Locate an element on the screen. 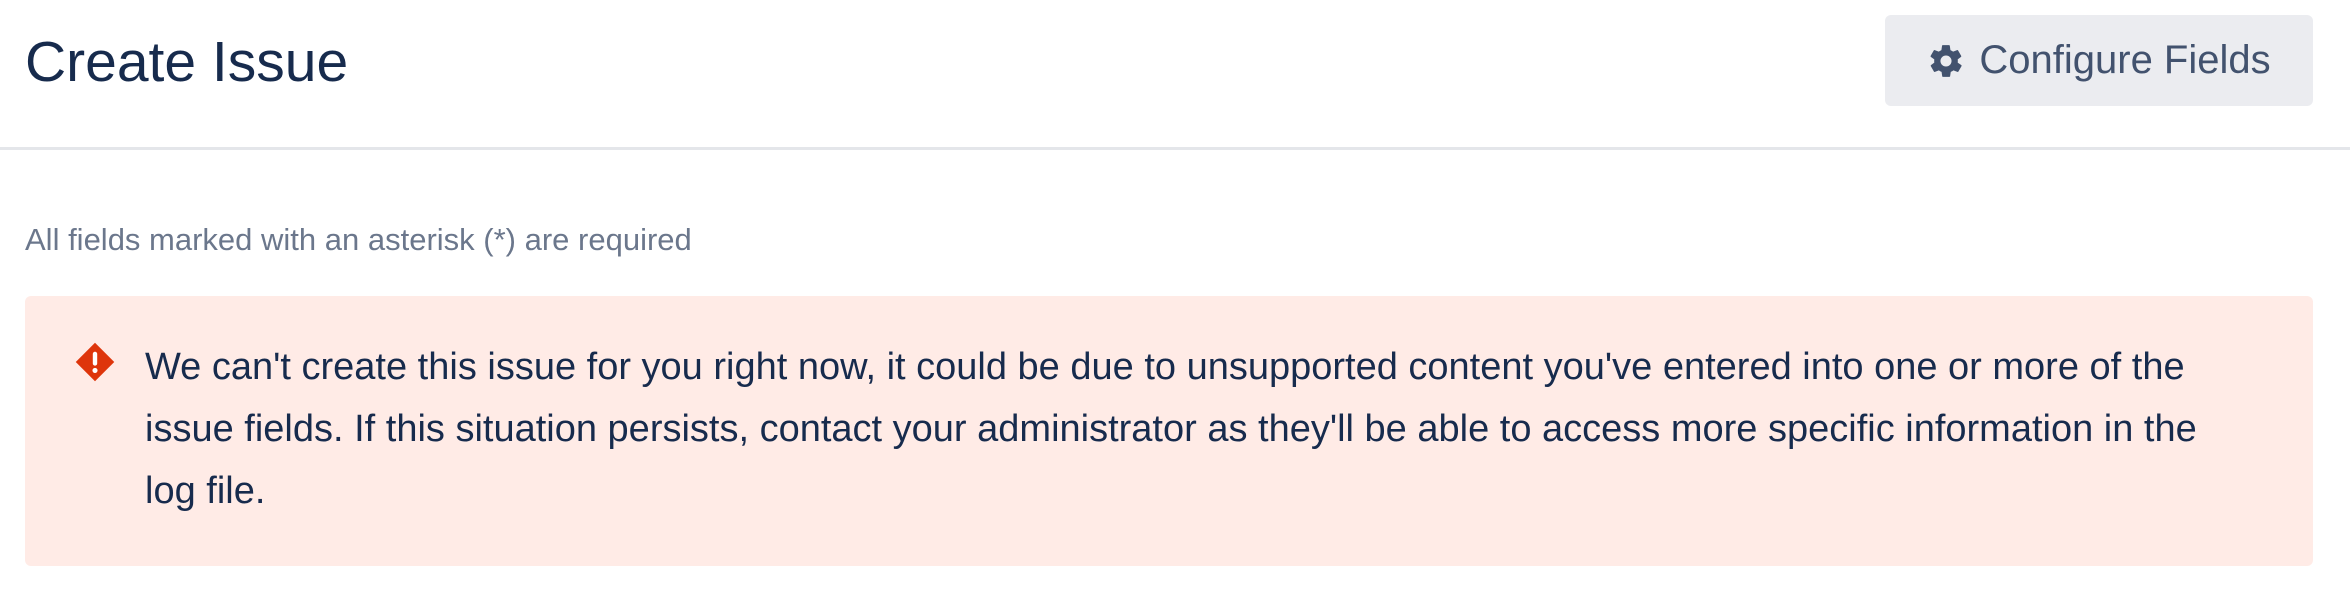 Image resolution: width=2350 pixels, height=598 pixels. page-title: Create Issue is located at coordinates (187, 62).